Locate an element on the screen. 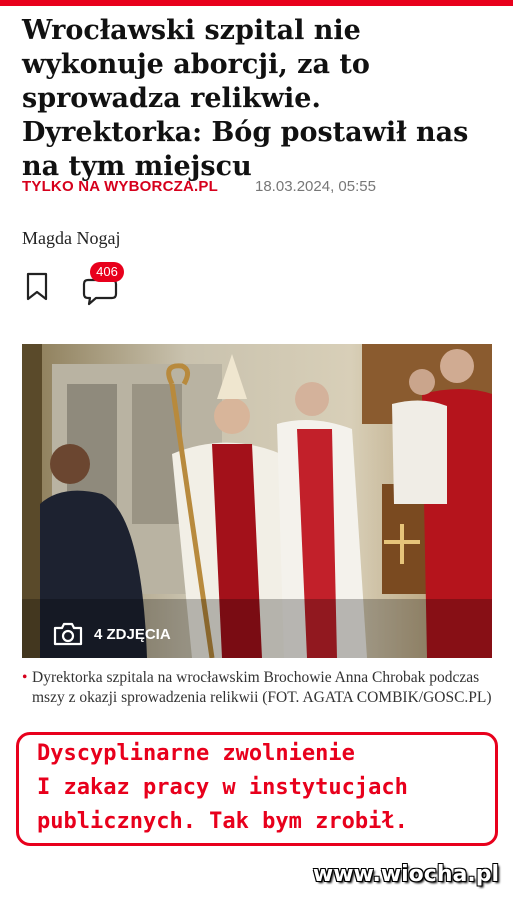 This screenshot has height=900, width=513. photo-count-text: 4 ZDJĘCIA is located at coordinates (132, 634).